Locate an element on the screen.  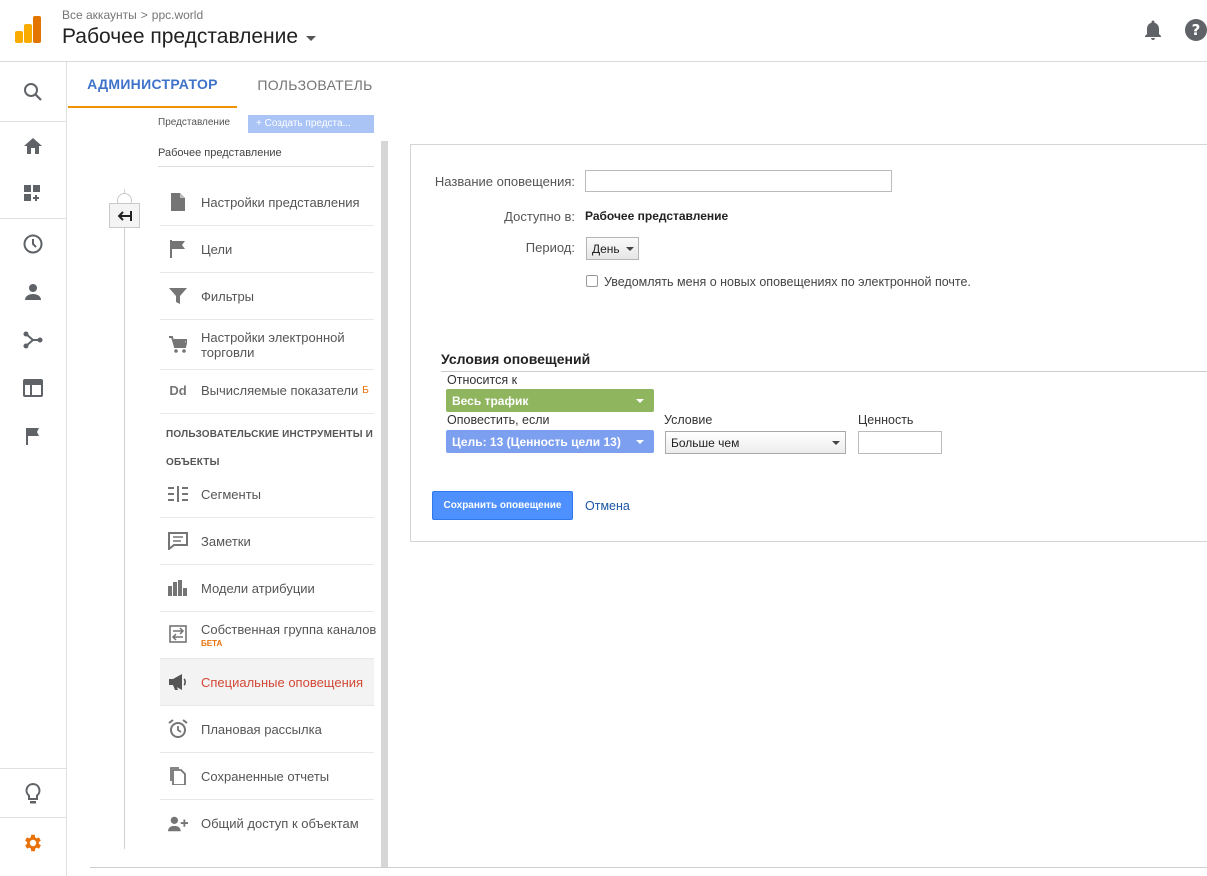
current-view-name: Рабочее представление is located at coordinates (220, 153).